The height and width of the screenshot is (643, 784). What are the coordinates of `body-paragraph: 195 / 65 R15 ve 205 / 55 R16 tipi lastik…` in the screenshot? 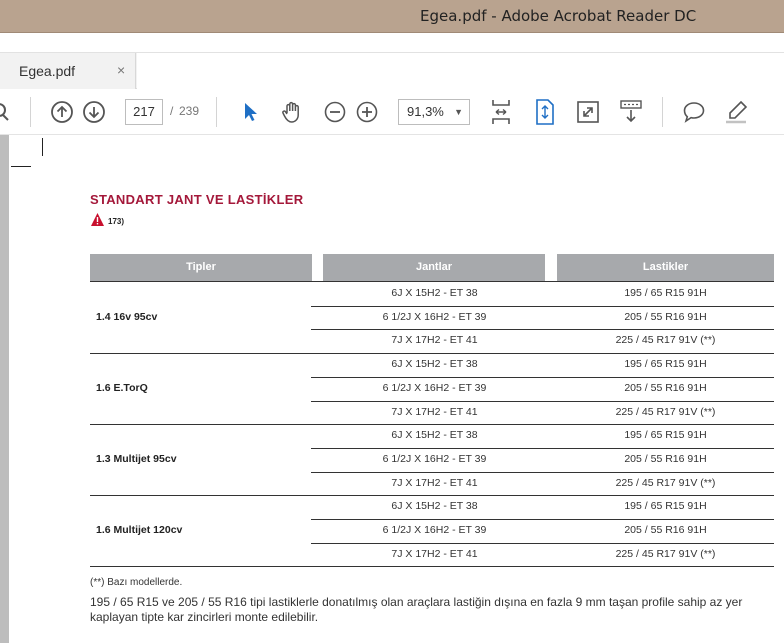 It's located at (416, 609).